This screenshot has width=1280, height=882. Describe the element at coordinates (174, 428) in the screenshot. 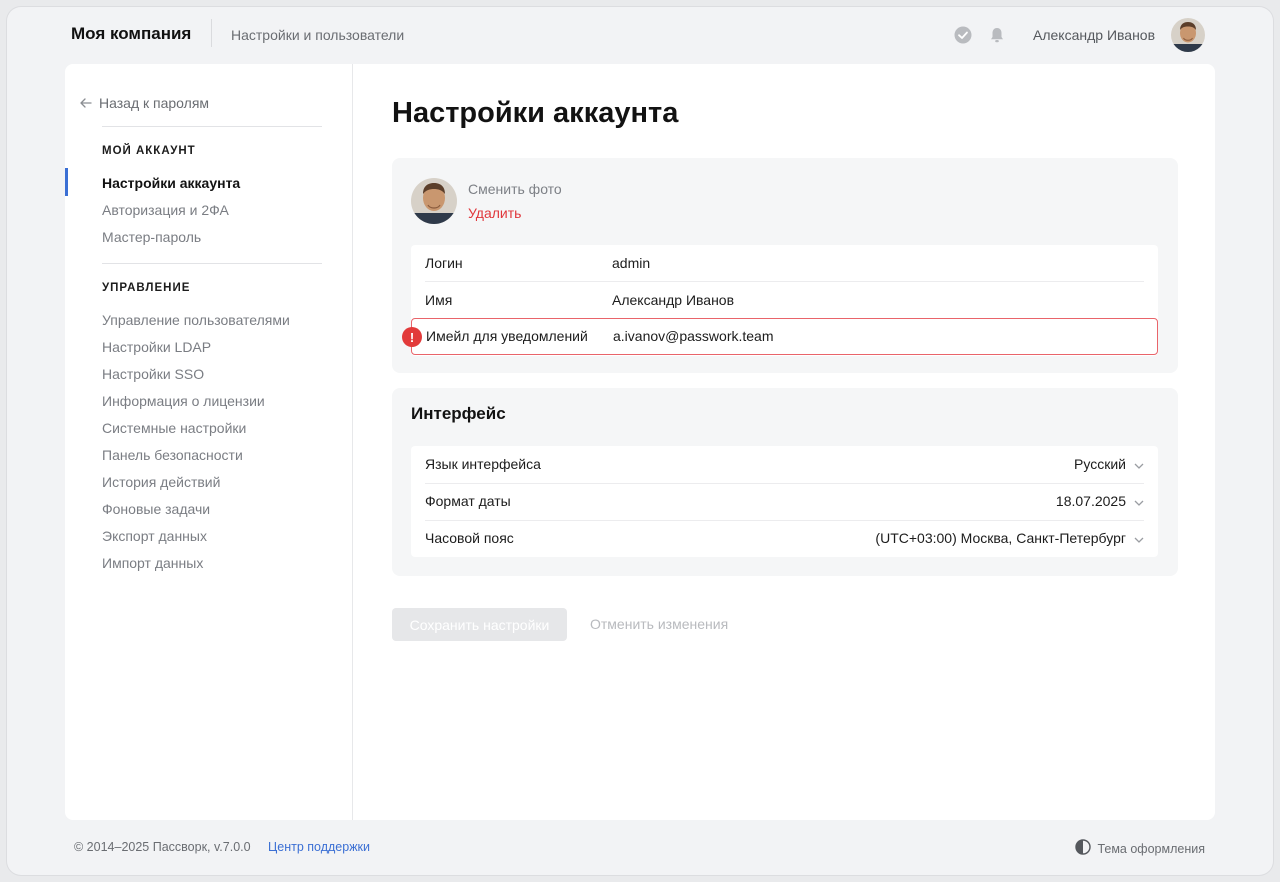

I see `sidebar-item-system-settings: Системные настройки` at that location.